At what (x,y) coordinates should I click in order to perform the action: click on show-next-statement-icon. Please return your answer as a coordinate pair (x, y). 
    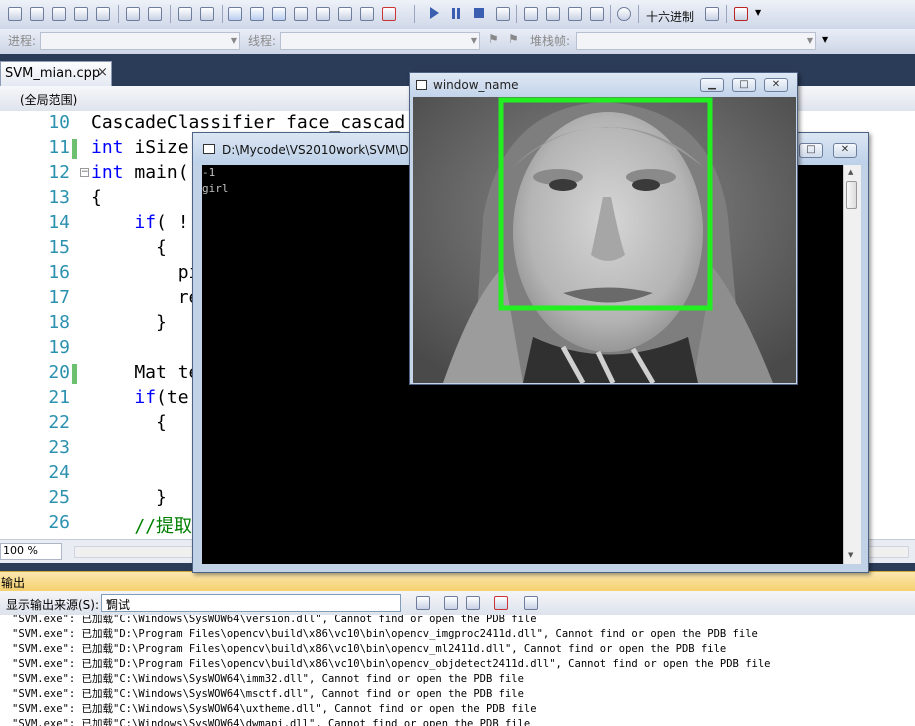
    Looking at the image, I should click on (531, 14).